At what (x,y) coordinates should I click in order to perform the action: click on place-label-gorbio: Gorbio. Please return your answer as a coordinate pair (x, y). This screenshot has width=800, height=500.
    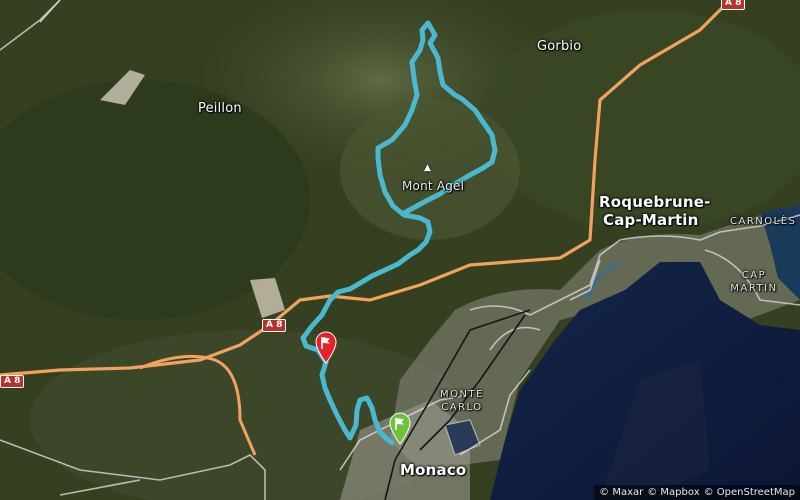
    Looking at the image, I should click on (559, 46).